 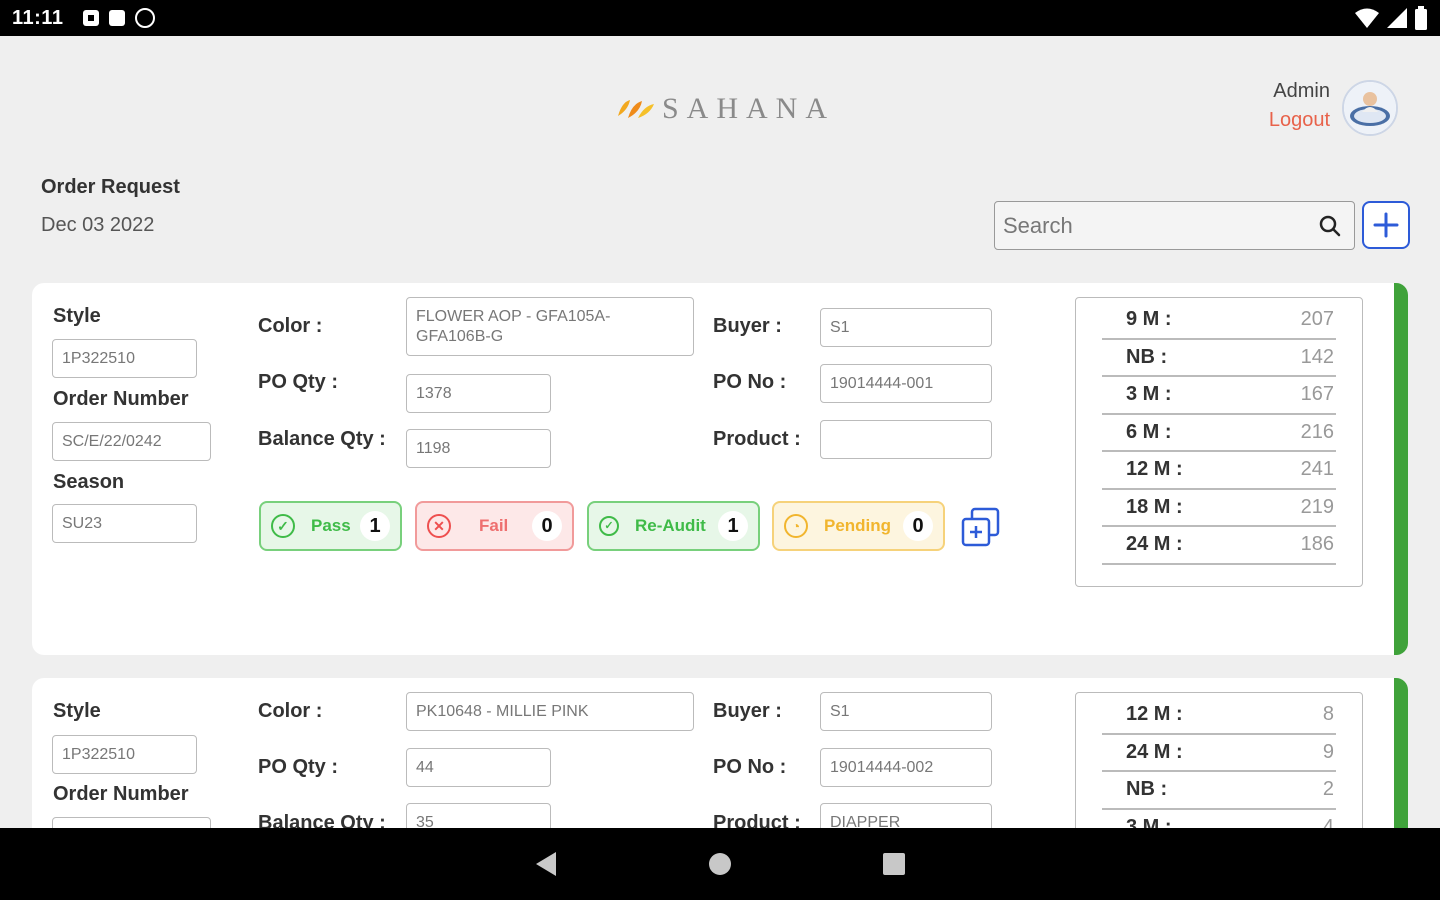 What do you see at coordinates (1317, 469) in the screenshot?
I see `size-qty: 241` at bounding box center [1317, 469].